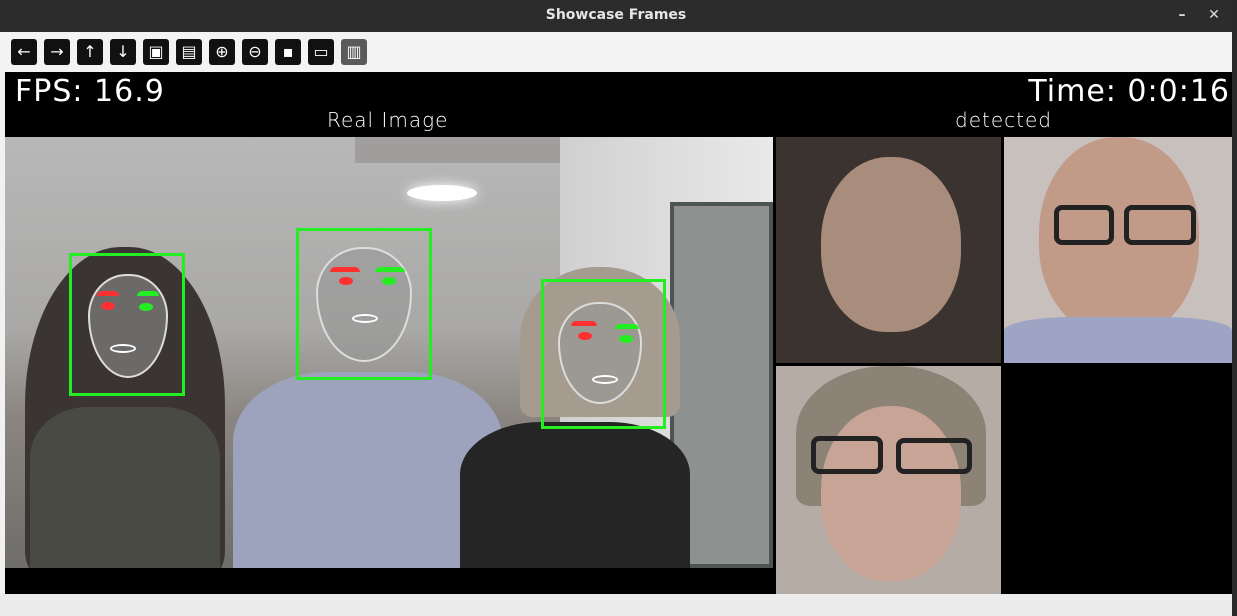  I want to click on up-button: ↑, so click(90, 52).